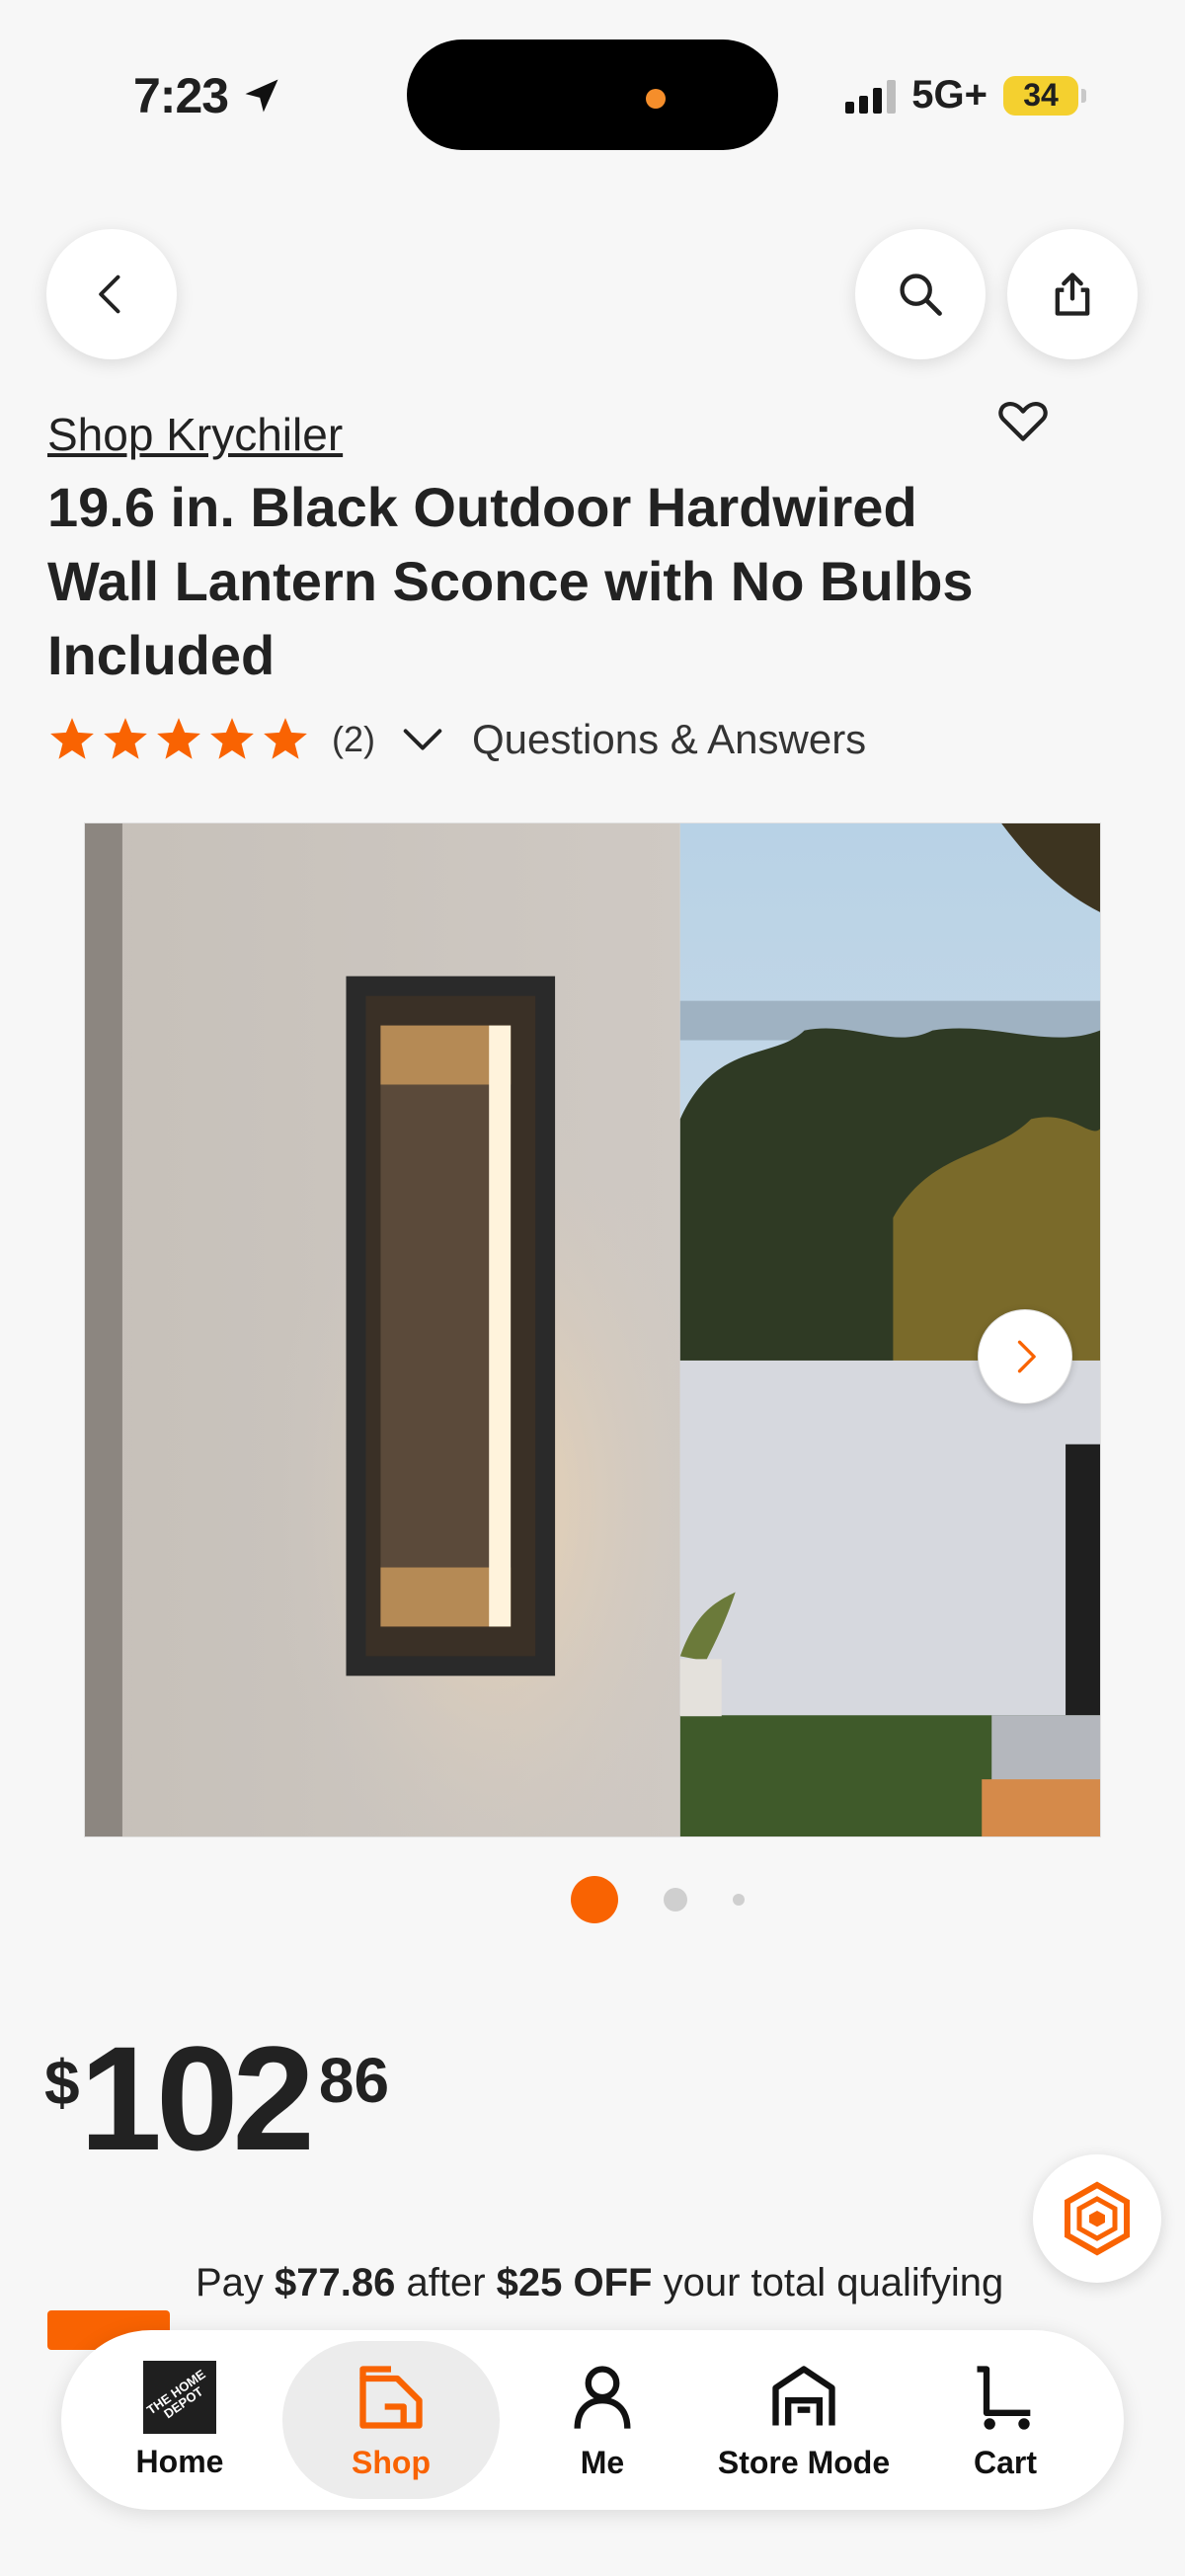  Describe the element at coordinates (62, 2082) in the screenshot. I see `price-currency: $` at that location.